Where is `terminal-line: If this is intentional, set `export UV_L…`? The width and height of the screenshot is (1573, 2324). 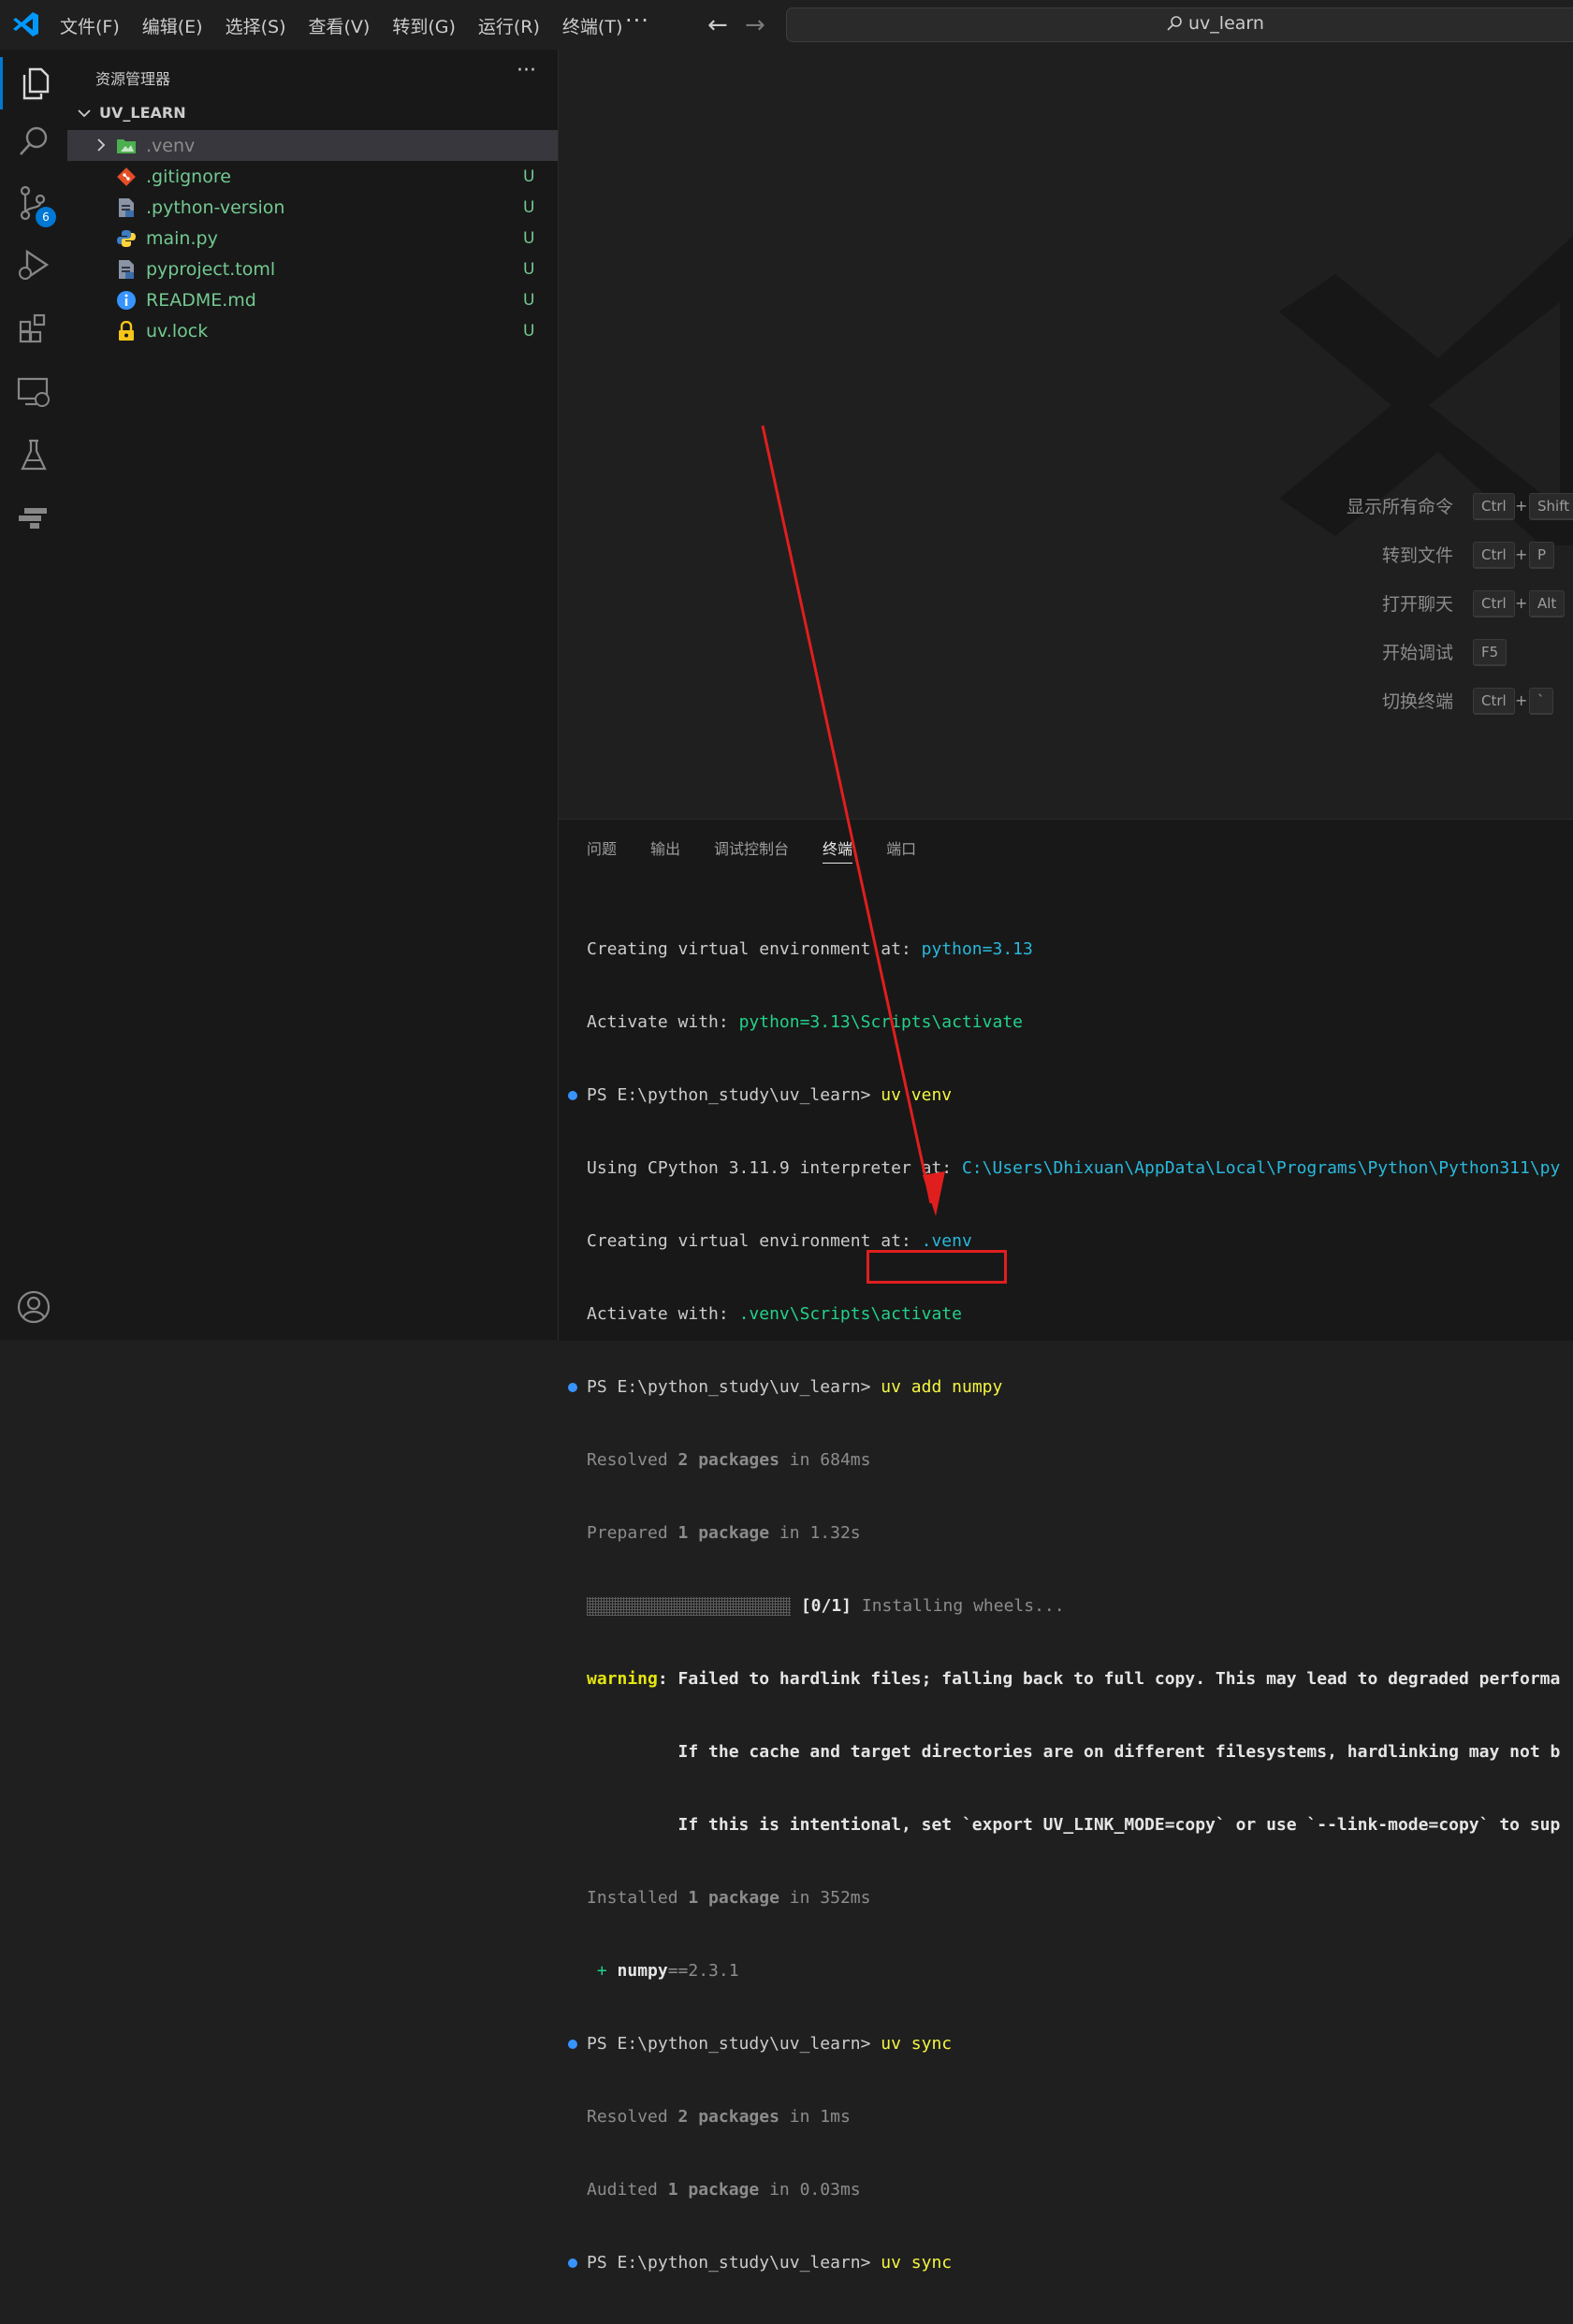
terminal-line: If this is intentional, set `export UV_L… is located at coordinates (1074, 1825).